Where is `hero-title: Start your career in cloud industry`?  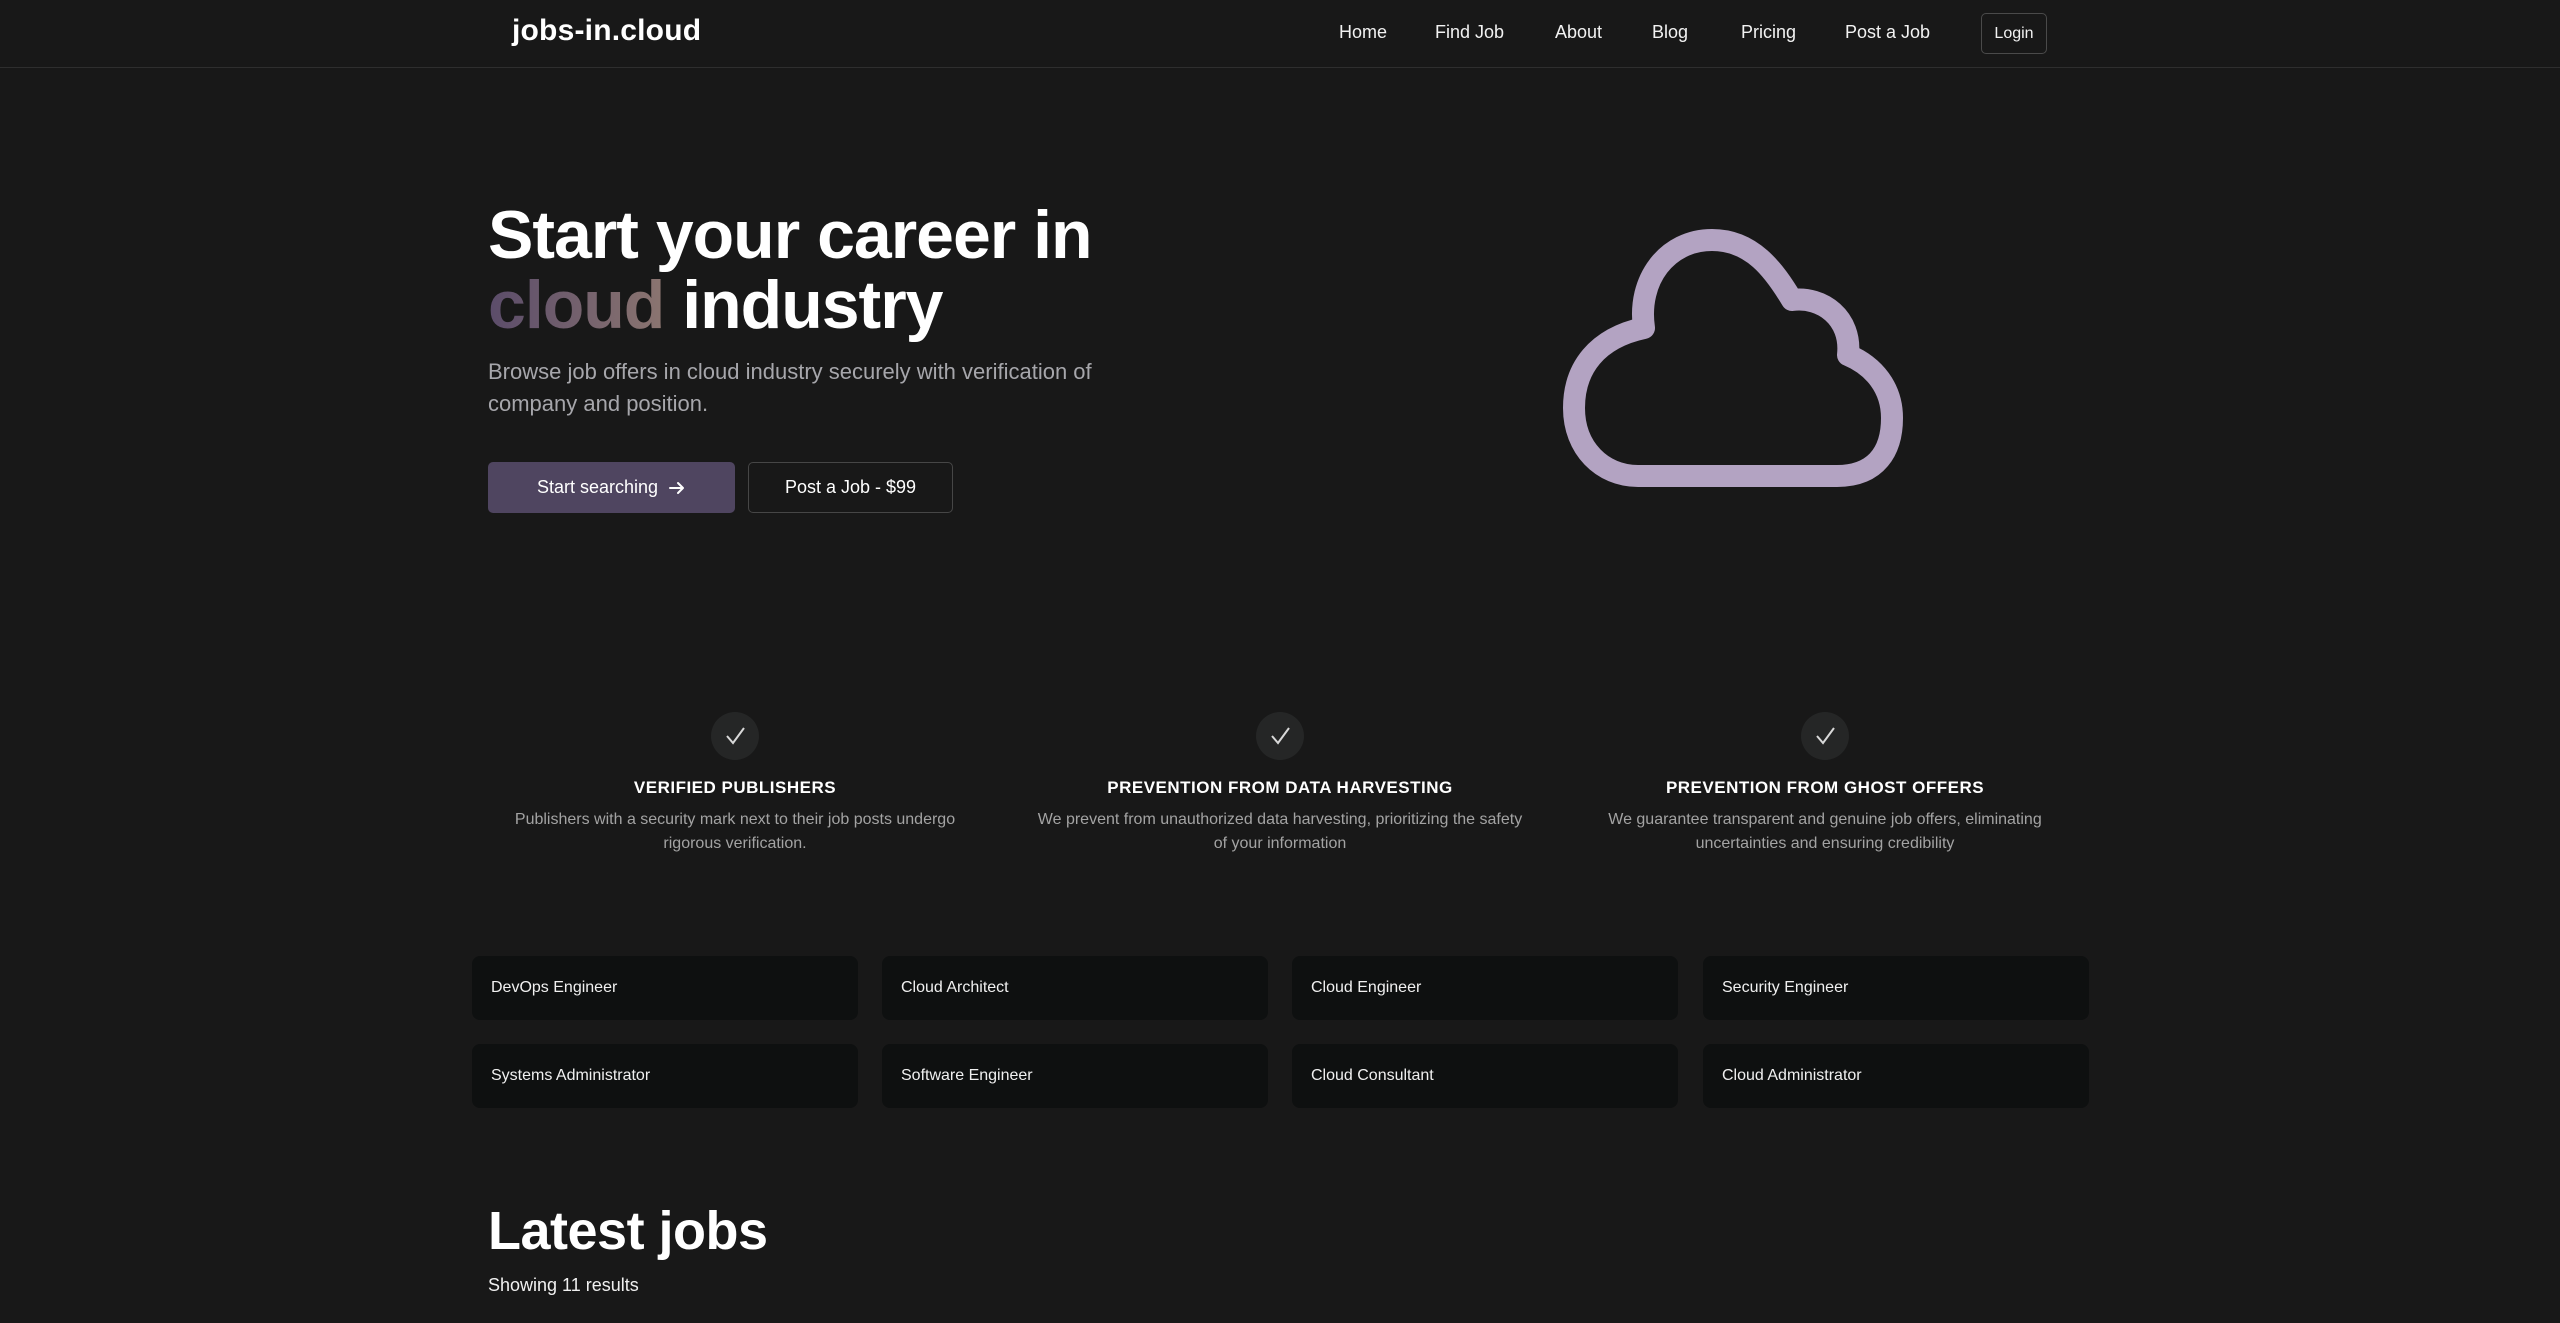
hero-title: Start your career in cloud industry is located at coordinates (790, 270).